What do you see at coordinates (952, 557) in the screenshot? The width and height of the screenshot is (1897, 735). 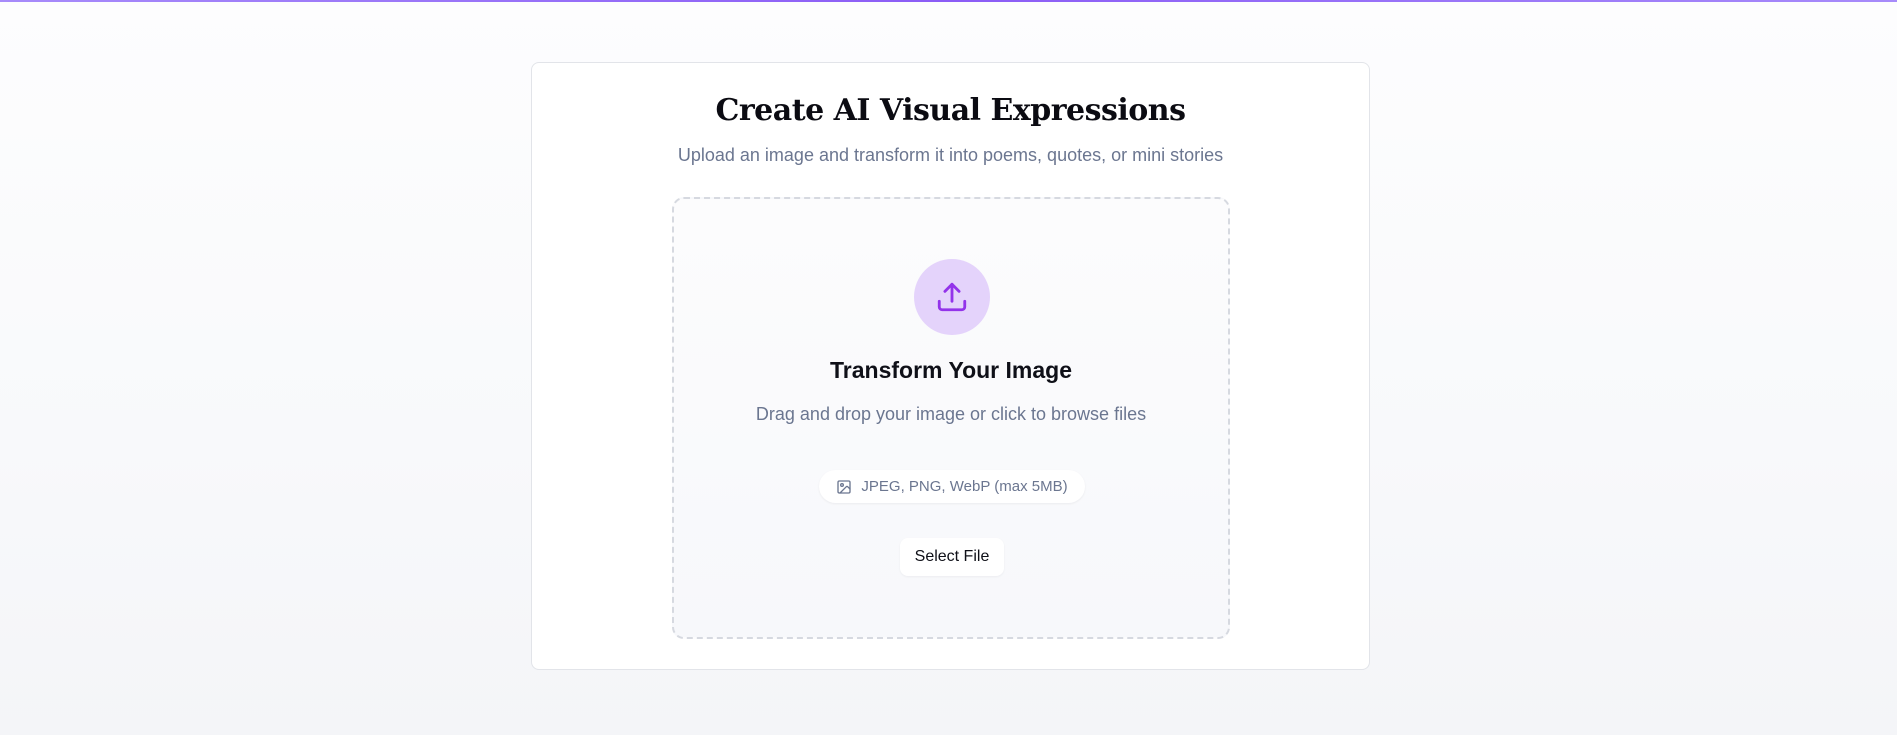 I see `select-file-button: Select File` at bounding box center [952, 557].